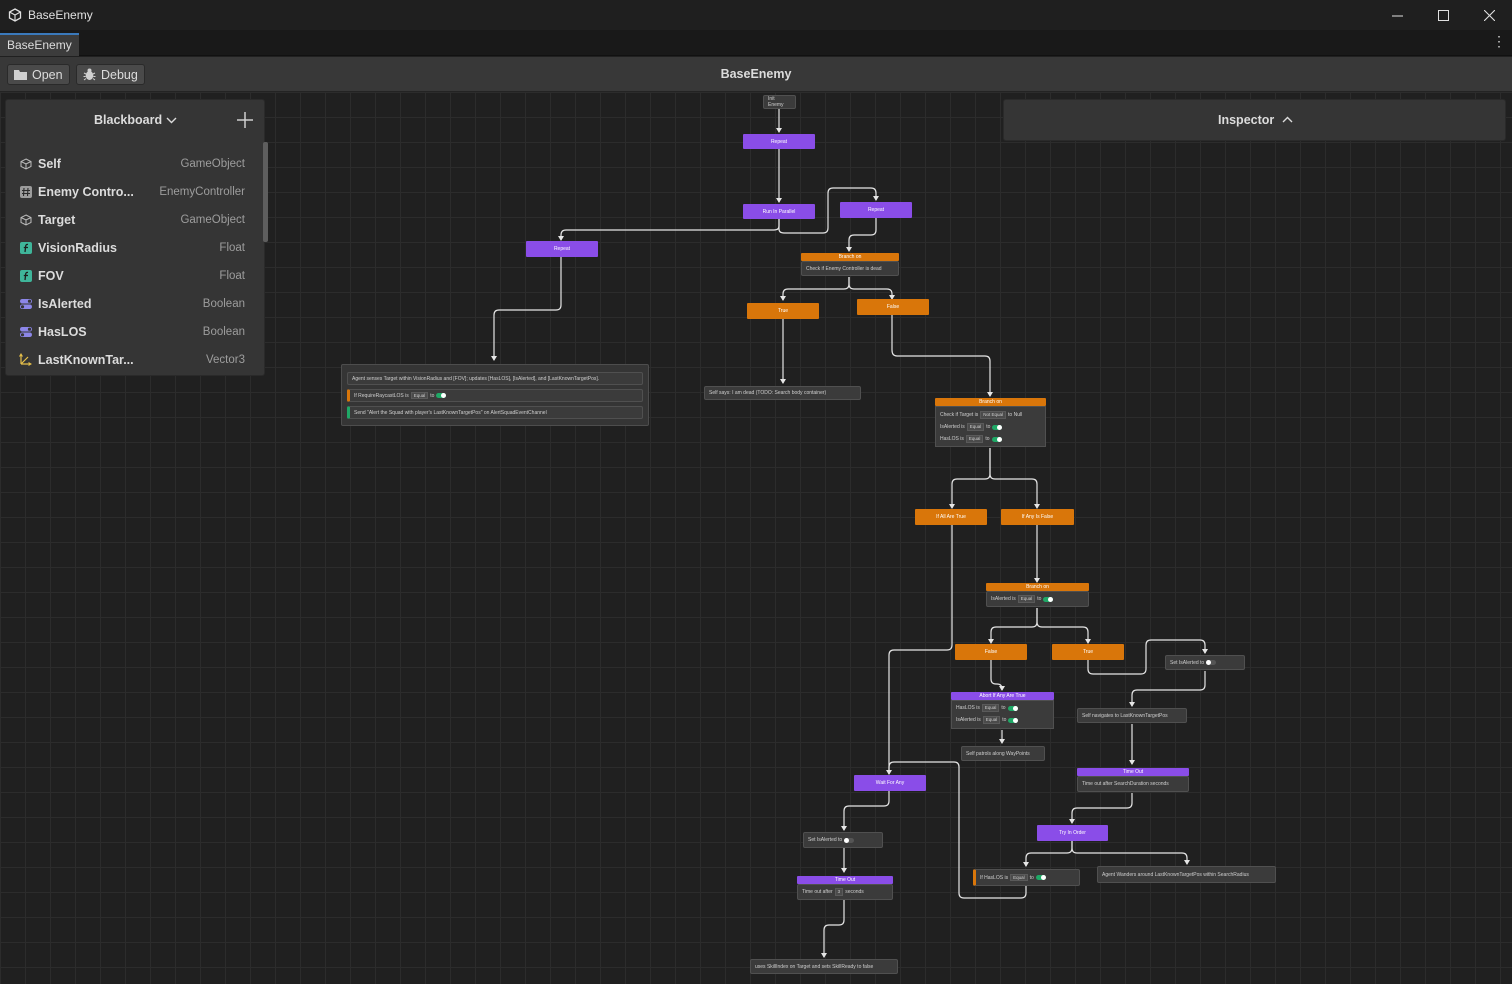 This screenshot has height=984, width=1512. What do you see at coordinates (991, 720) in the screenshot?
I see `abort-row2-operator: Equal` at bounding box center [991, 720].